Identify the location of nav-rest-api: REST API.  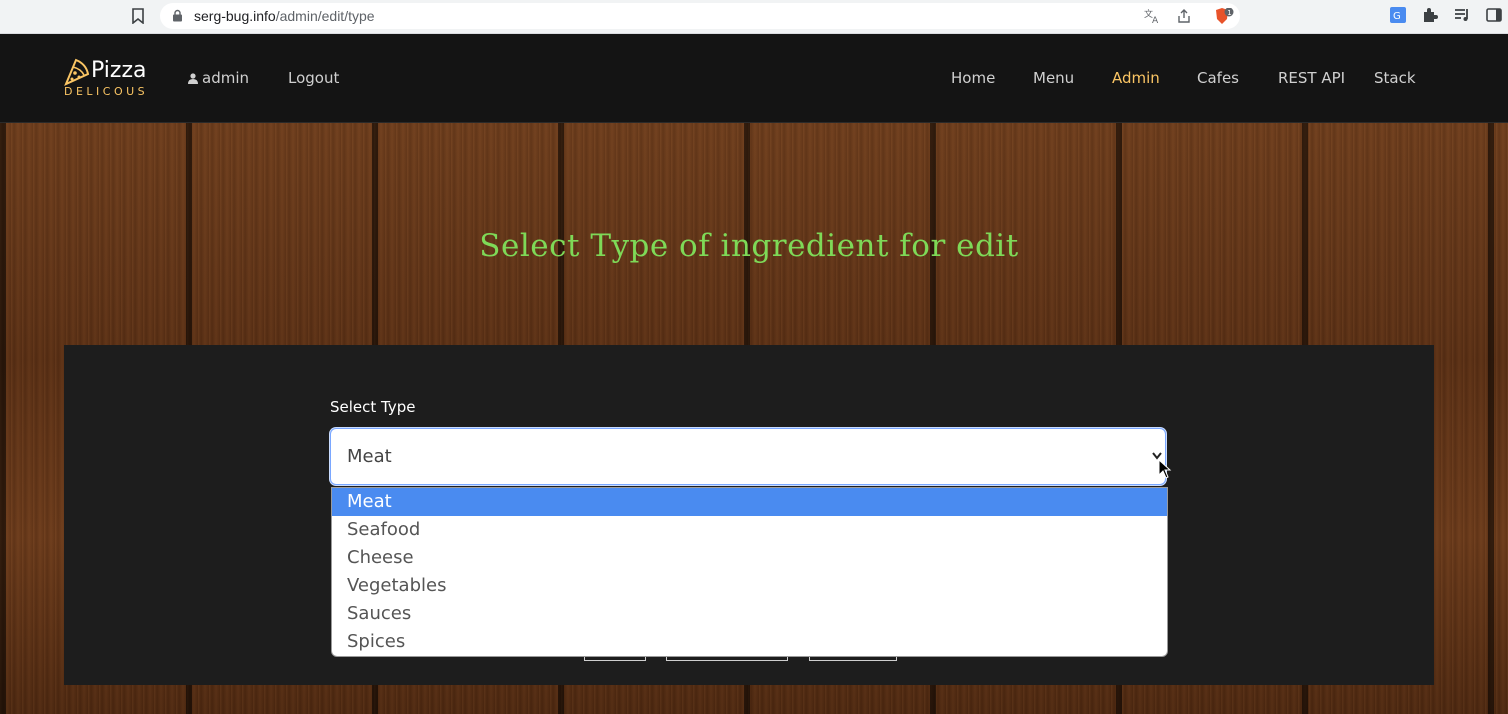
(1311, 78).